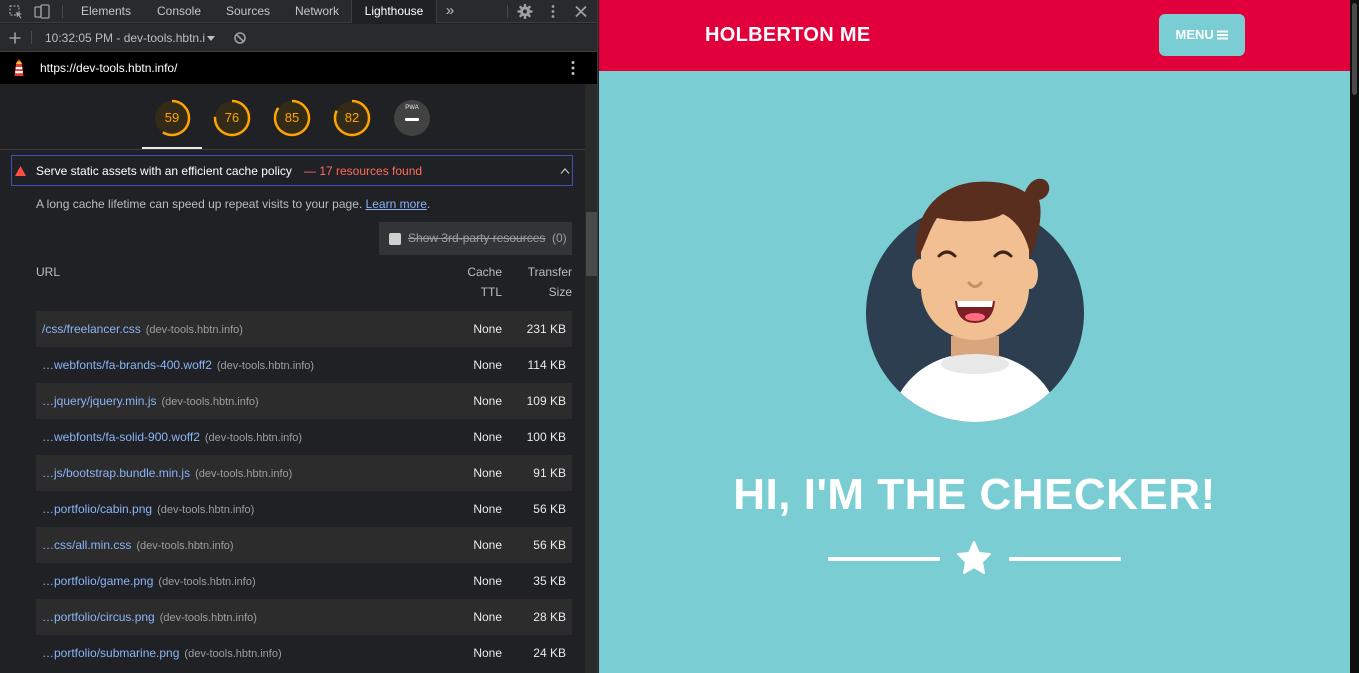 This screenshot has width=1359, height=673. Describe the element at coordinates (97, 581) in the screenshot. I see `resource-url-link: …portfolio/game.png` at that location.